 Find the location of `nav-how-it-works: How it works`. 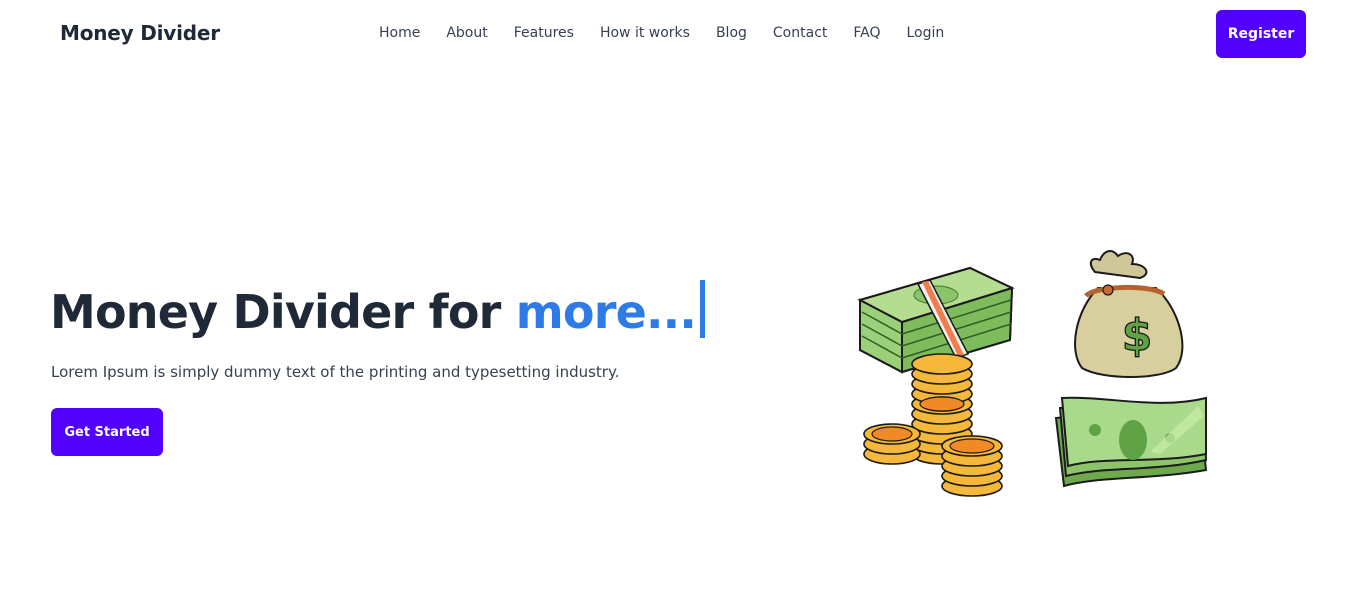

nav-how-it-works: How it works is located at coordinates (645, 33).